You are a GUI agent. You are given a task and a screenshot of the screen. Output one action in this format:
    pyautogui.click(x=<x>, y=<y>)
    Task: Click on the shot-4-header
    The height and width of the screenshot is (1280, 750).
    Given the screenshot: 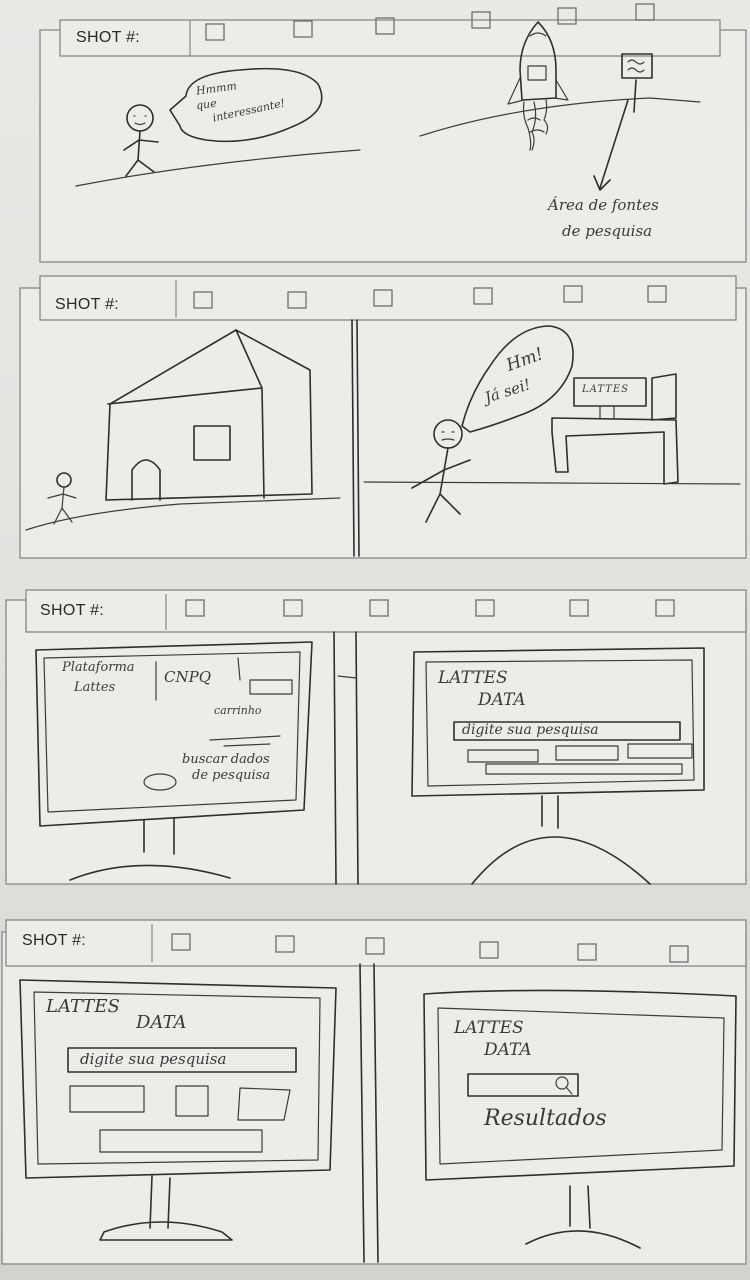 What is the action you would take?
    pyautogui.click(x=376, y=943)
    